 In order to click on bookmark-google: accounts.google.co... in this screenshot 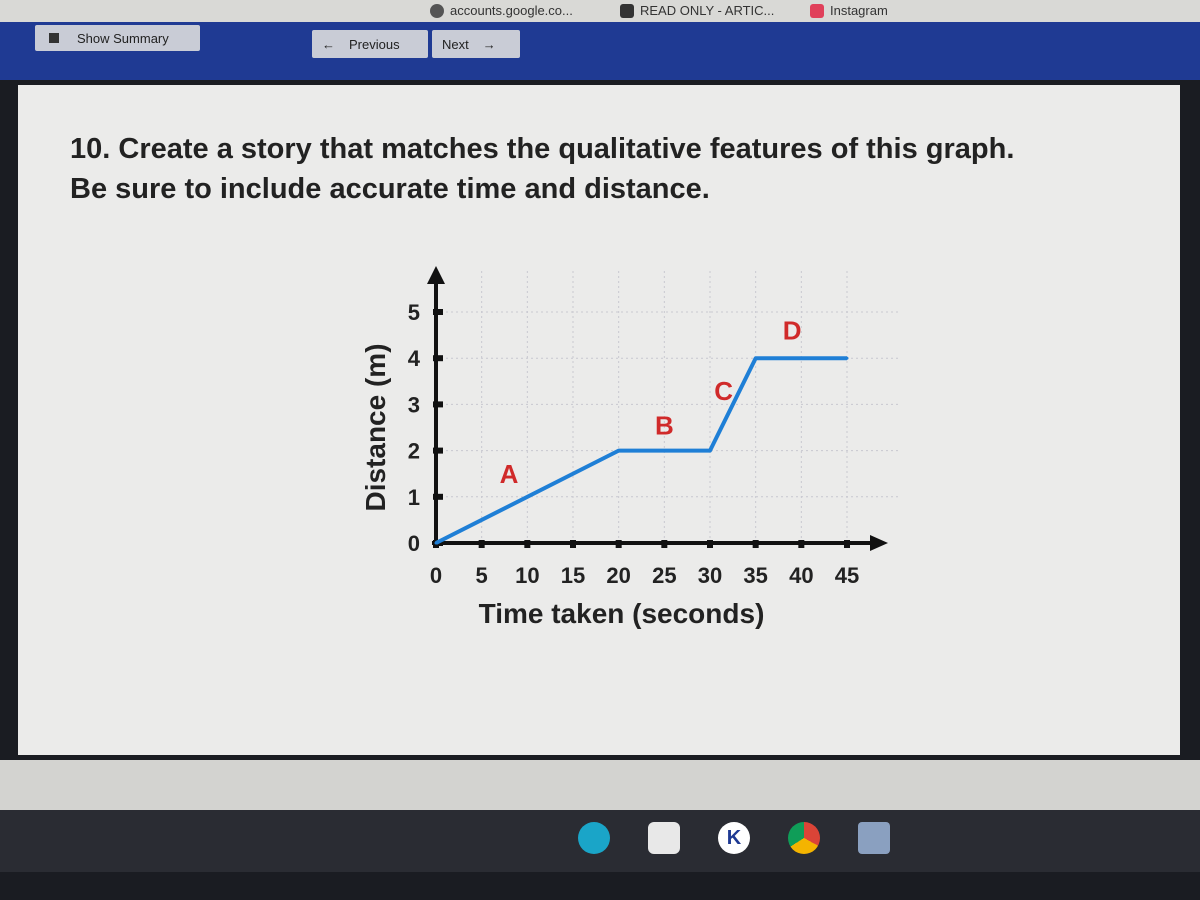, I will do `click(501, 10)`.